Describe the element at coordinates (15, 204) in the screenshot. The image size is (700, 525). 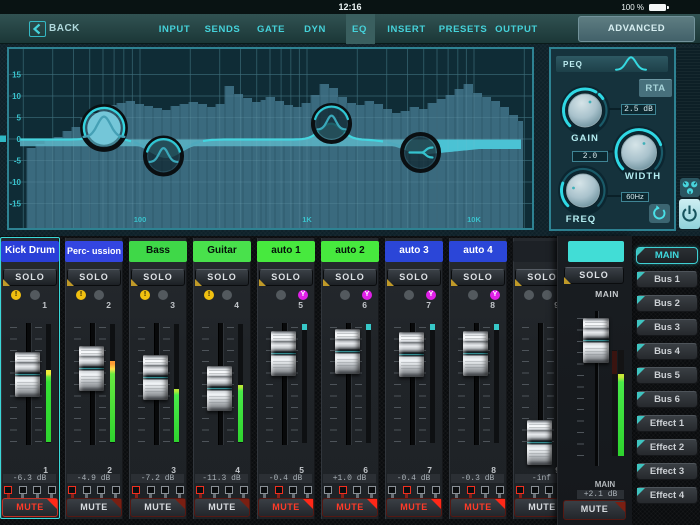
I see `svg-text: -15` at that location.